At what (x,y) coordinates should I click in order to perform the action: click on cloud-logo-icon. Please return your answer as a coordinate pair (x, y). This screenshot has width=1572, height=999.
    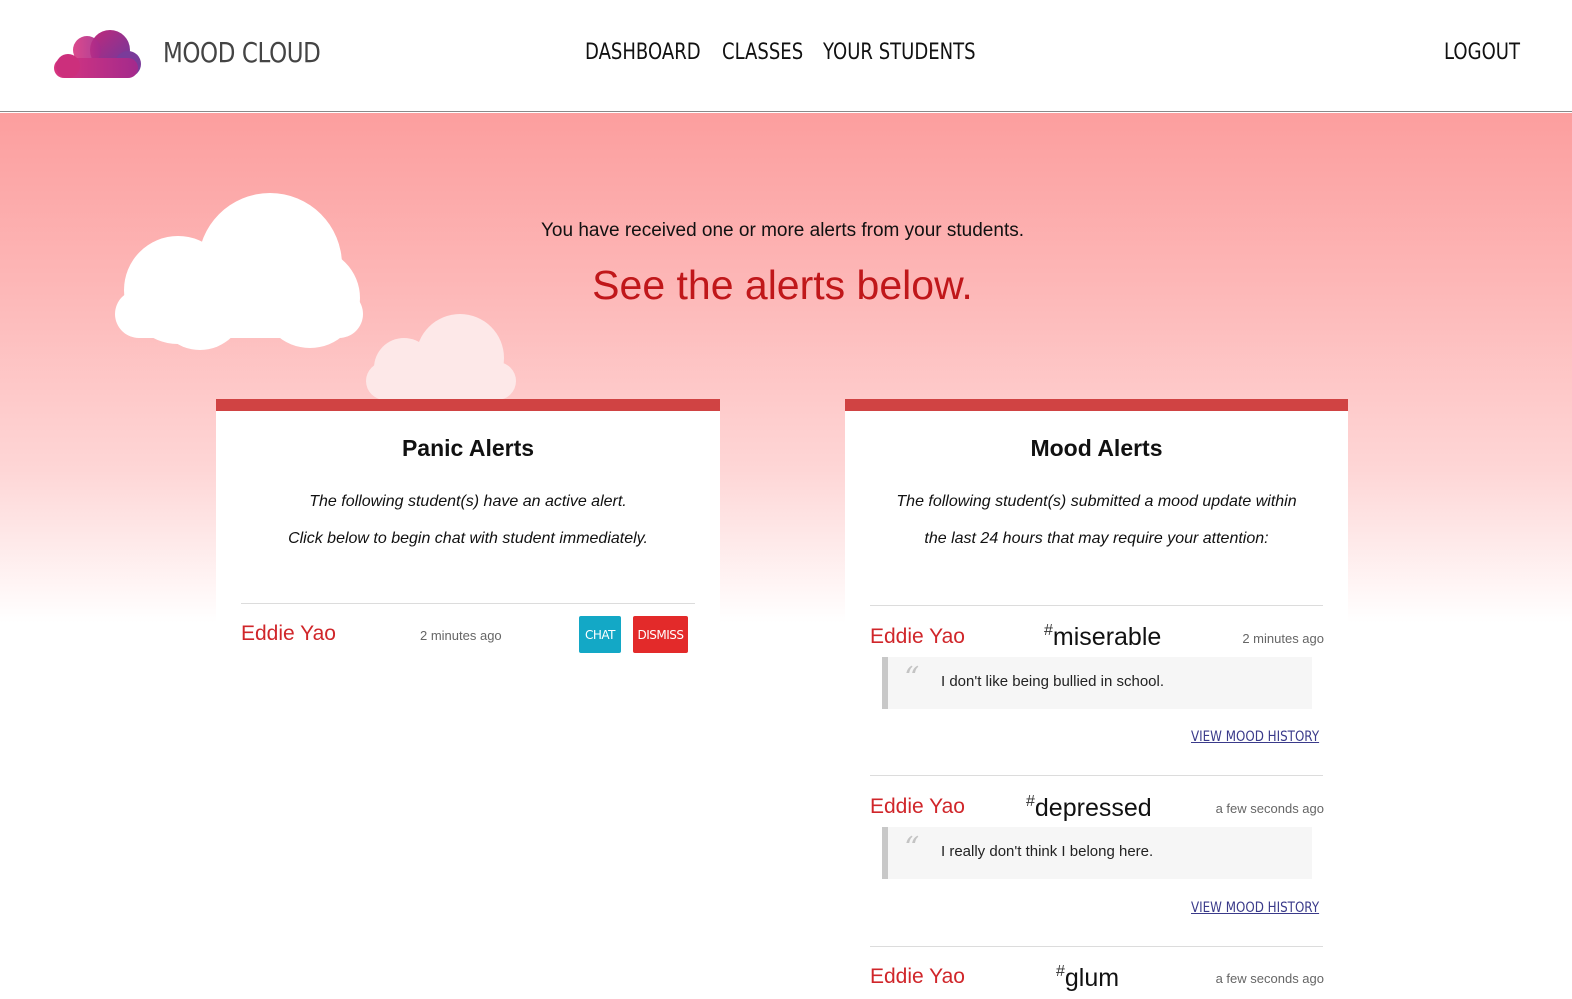
    Looking at the image, I should click on (97, 54).